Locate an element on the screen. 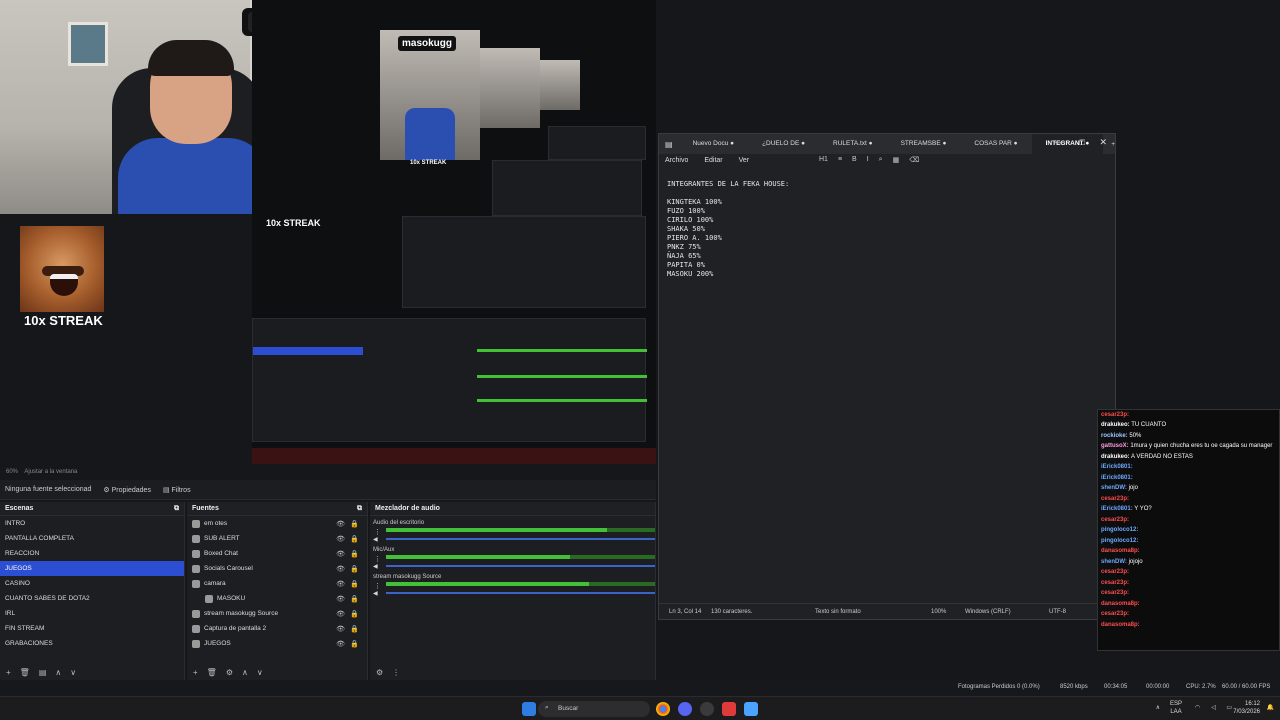  scene-item: GRABACIONES is located at coordinates (92, 643).